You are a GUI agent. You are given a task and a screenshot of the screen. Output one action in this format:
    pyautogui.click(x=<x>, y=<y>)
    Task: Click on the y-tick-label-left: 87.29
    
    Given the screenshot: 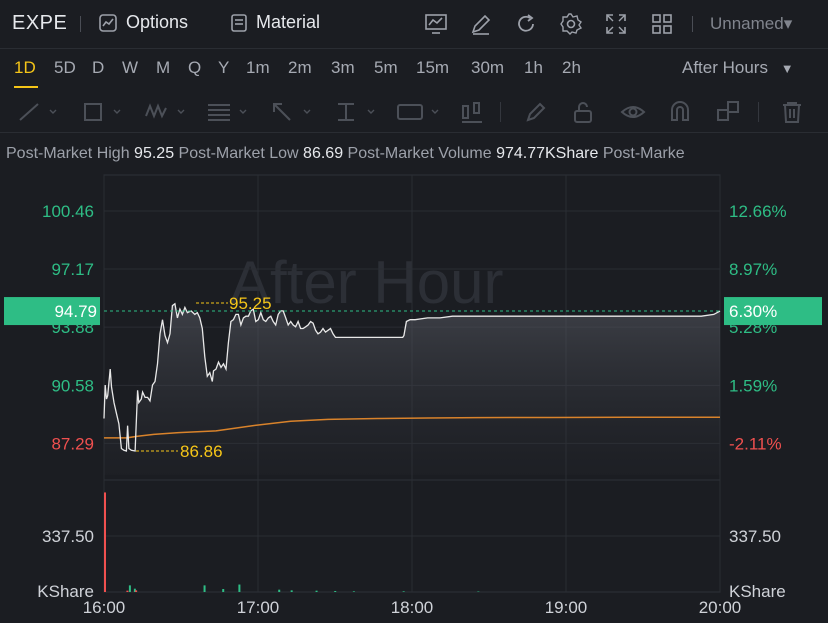 What is the action you would take?
    pyautogui.click(x=72, y=443)
    